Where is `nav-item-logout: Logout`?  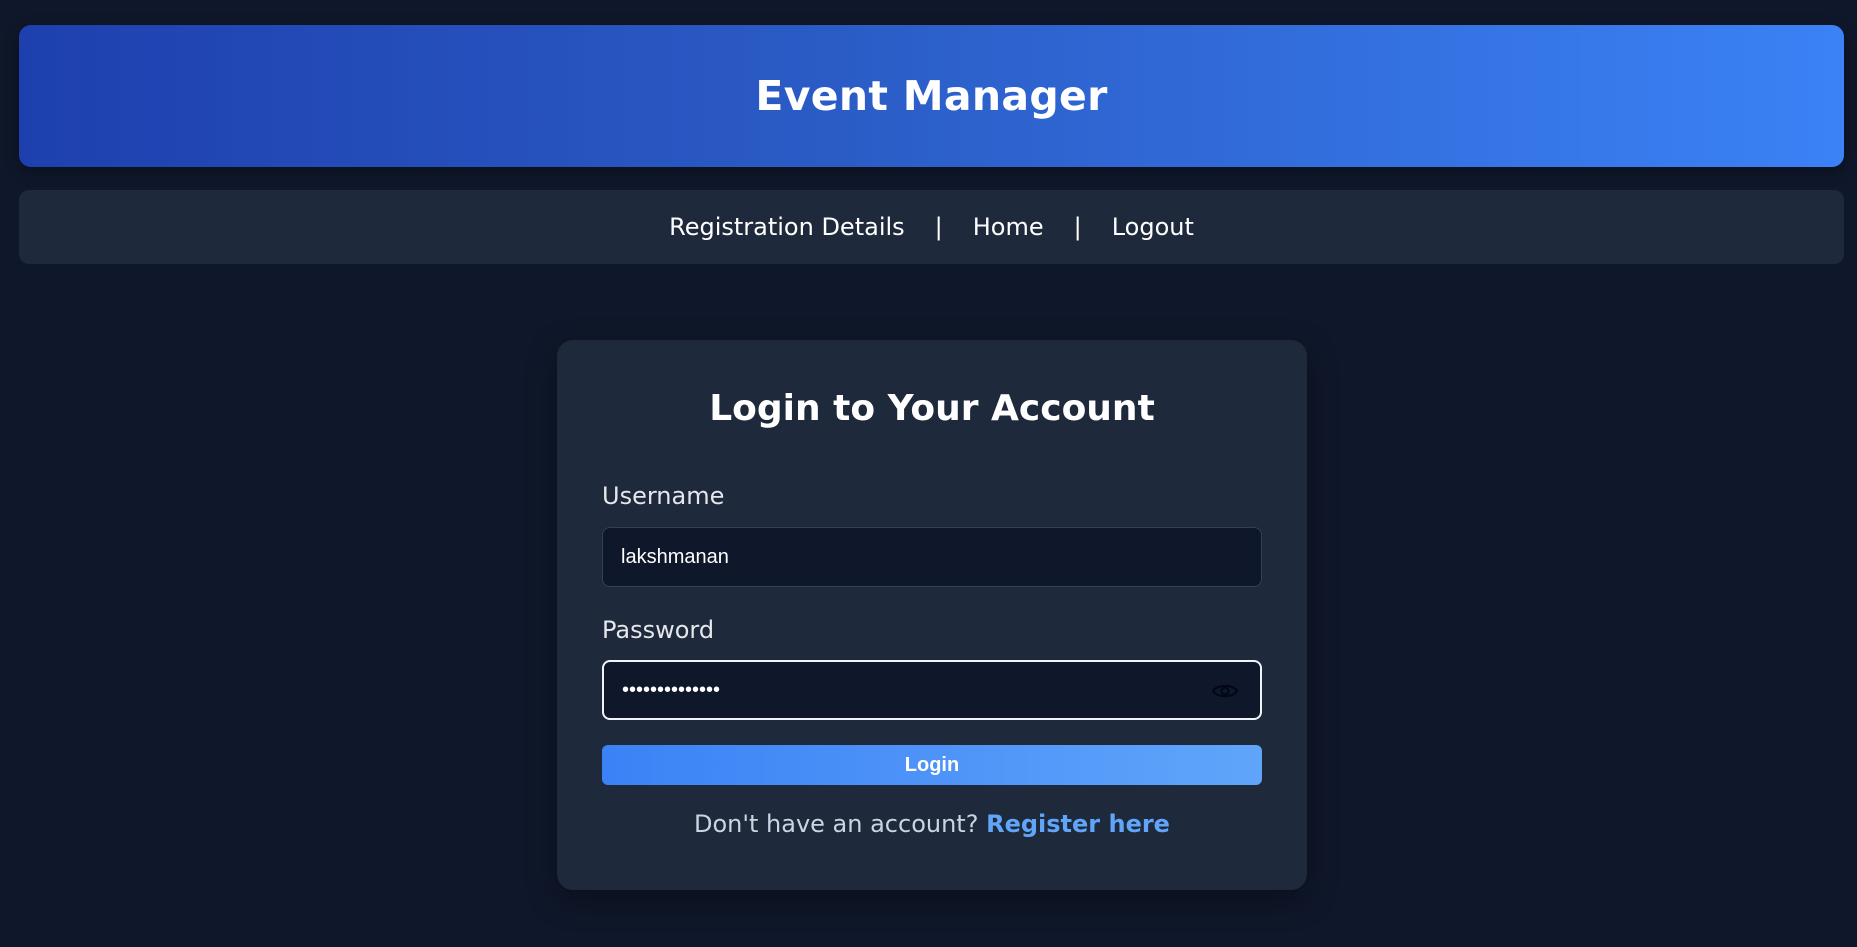
nav-item-logout: Logout is located at coordinates (1153, 227).